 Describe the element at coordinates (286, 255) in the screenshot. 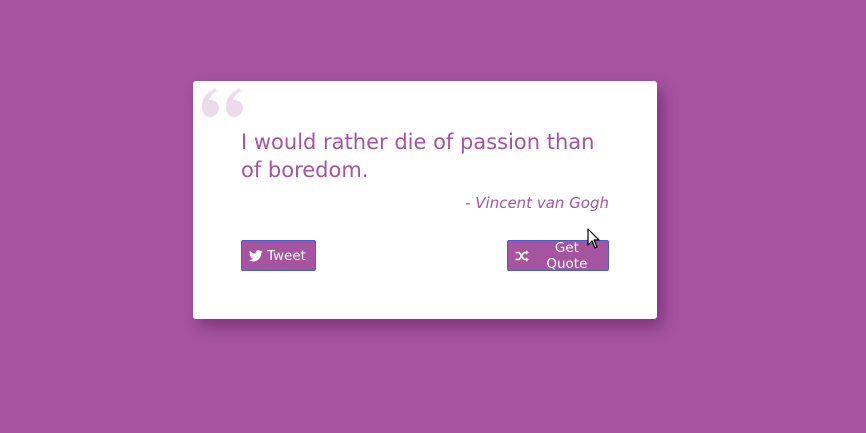

I see `tweet-button-label: Tweet` at that location.